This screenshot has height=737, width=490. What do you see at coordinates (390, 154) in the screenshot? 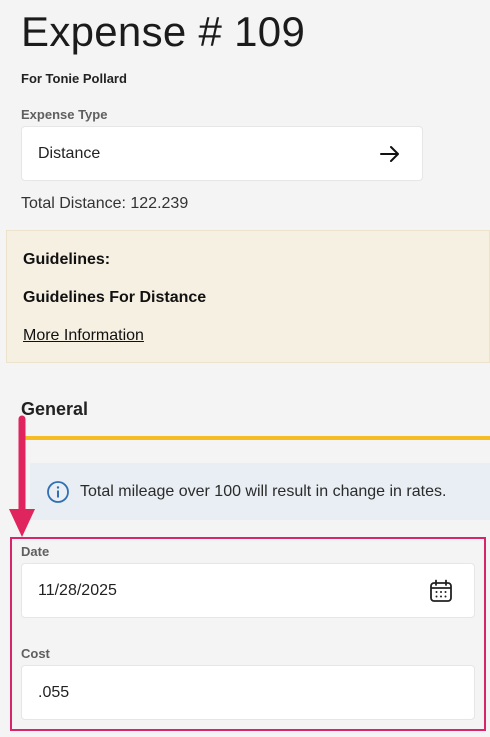
I see `arrow-right-icon` at bounding box center [390, 154].